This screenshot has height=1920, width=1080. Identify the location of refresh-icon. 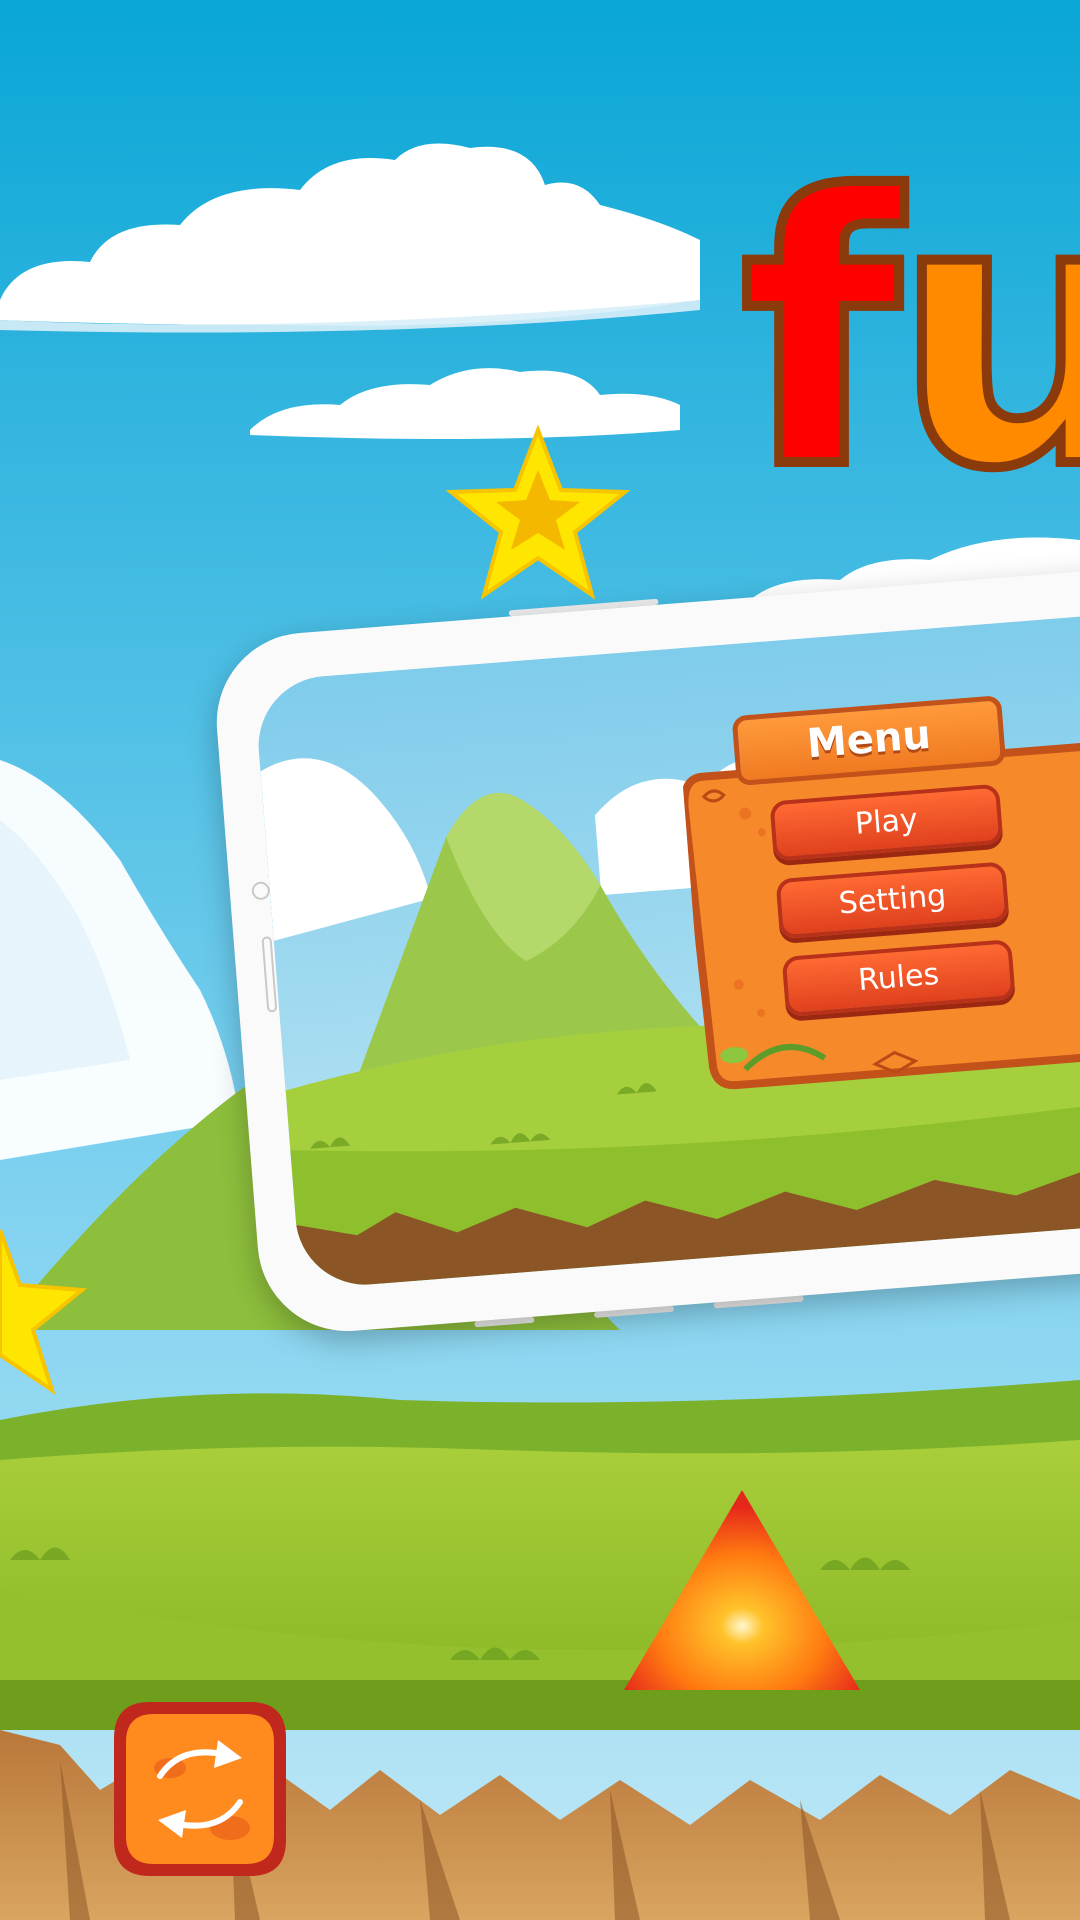
(200, 1789).